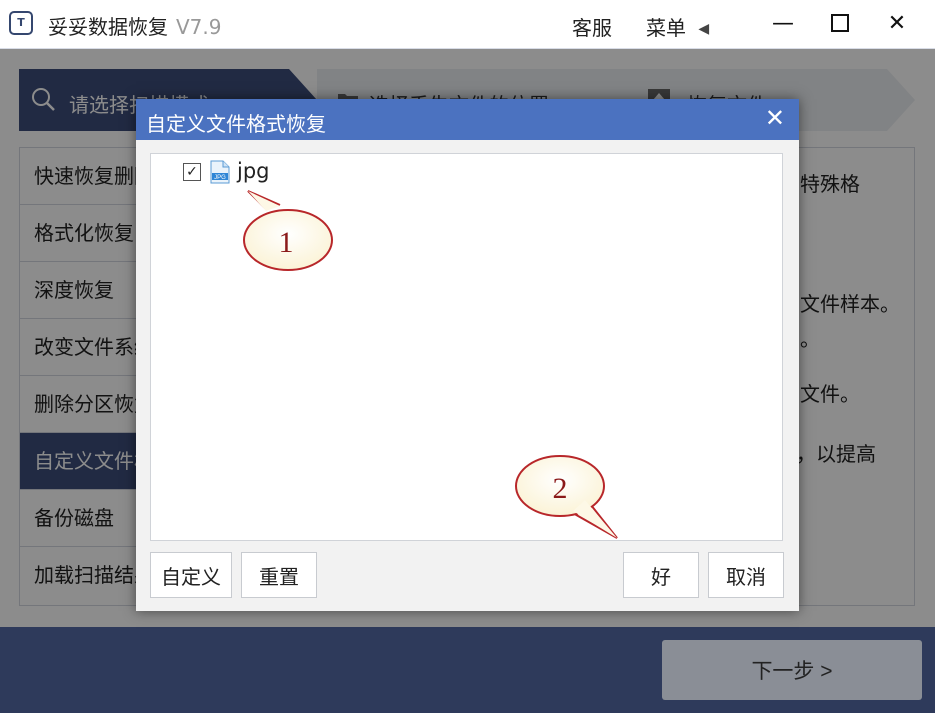 This screenshot has height=713, width=935. What do you see at coordinates (108, 27) in the screenshot?
I see `app-name: 妥妥数据恢复` at bounding box center [108, 27].